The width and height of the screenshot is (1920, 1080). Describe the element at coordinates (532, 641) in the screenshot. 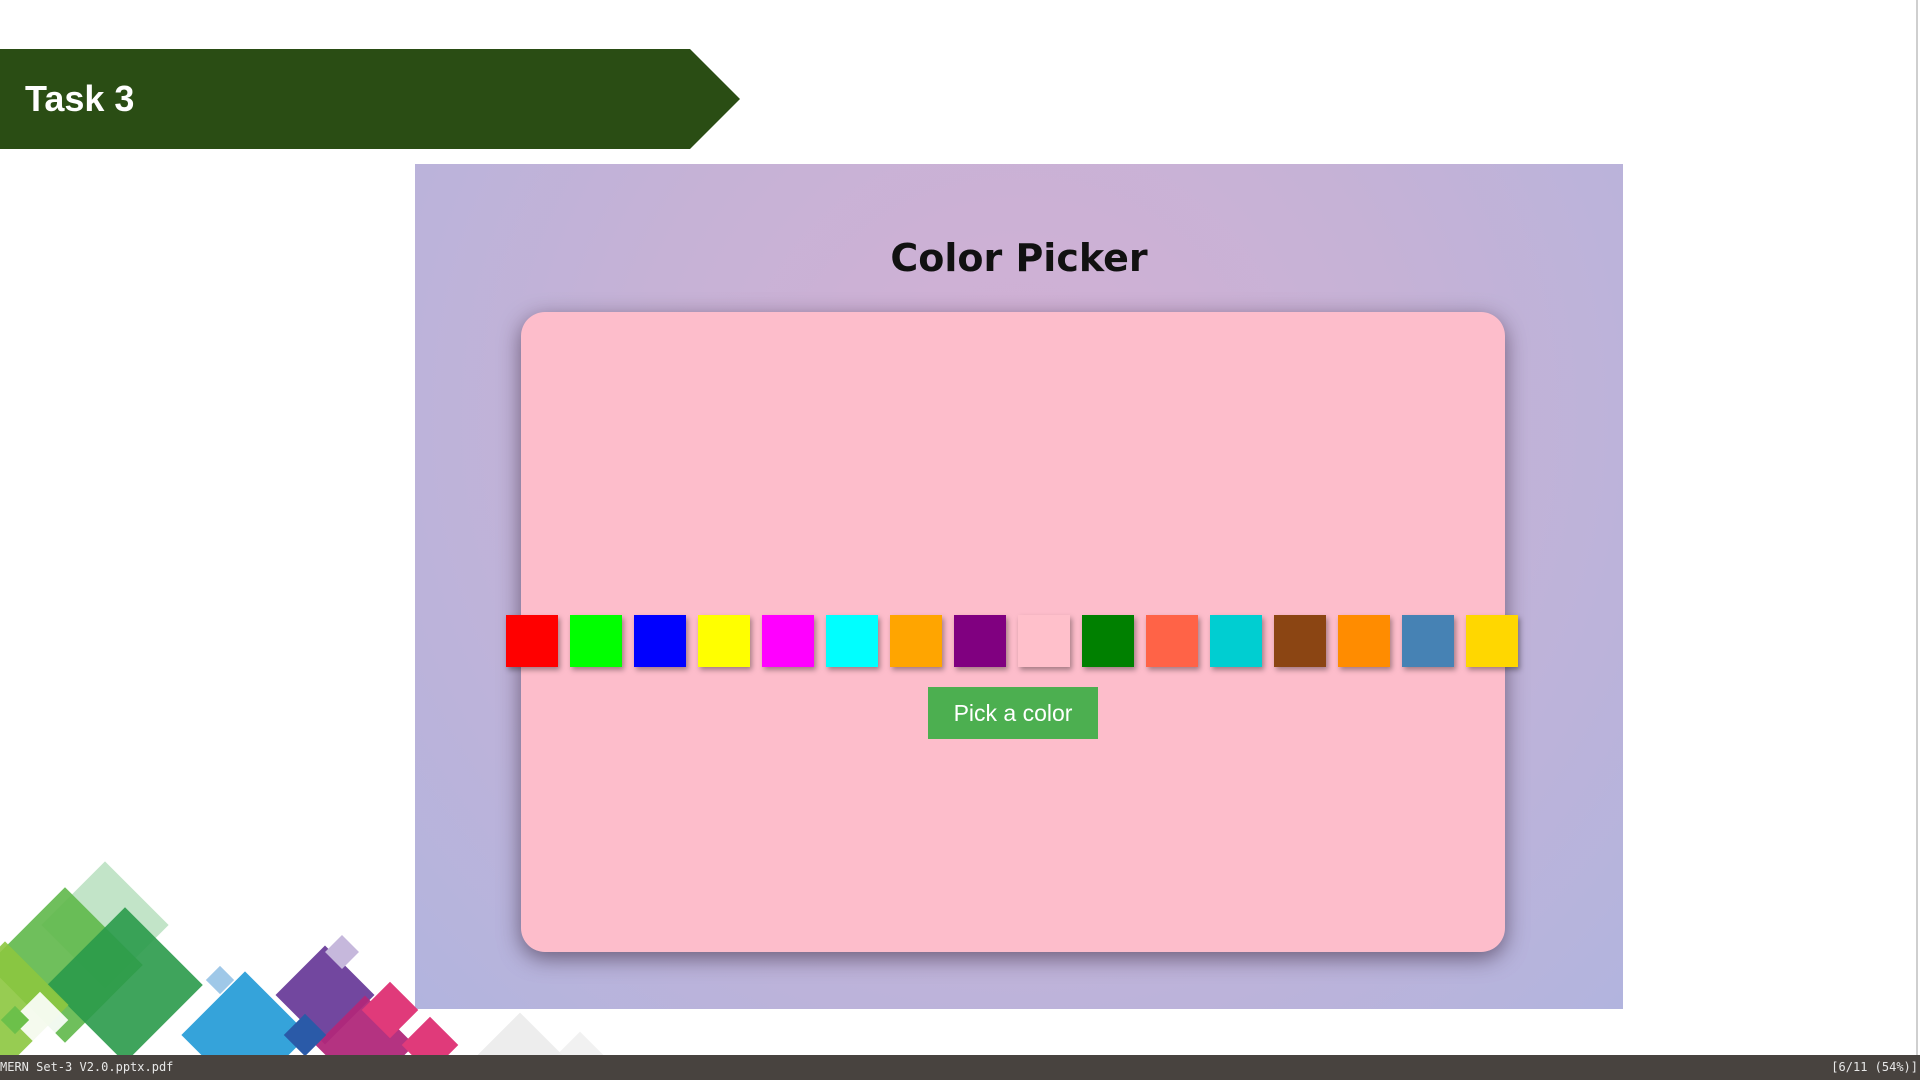

I see `swatch-red` at that location.